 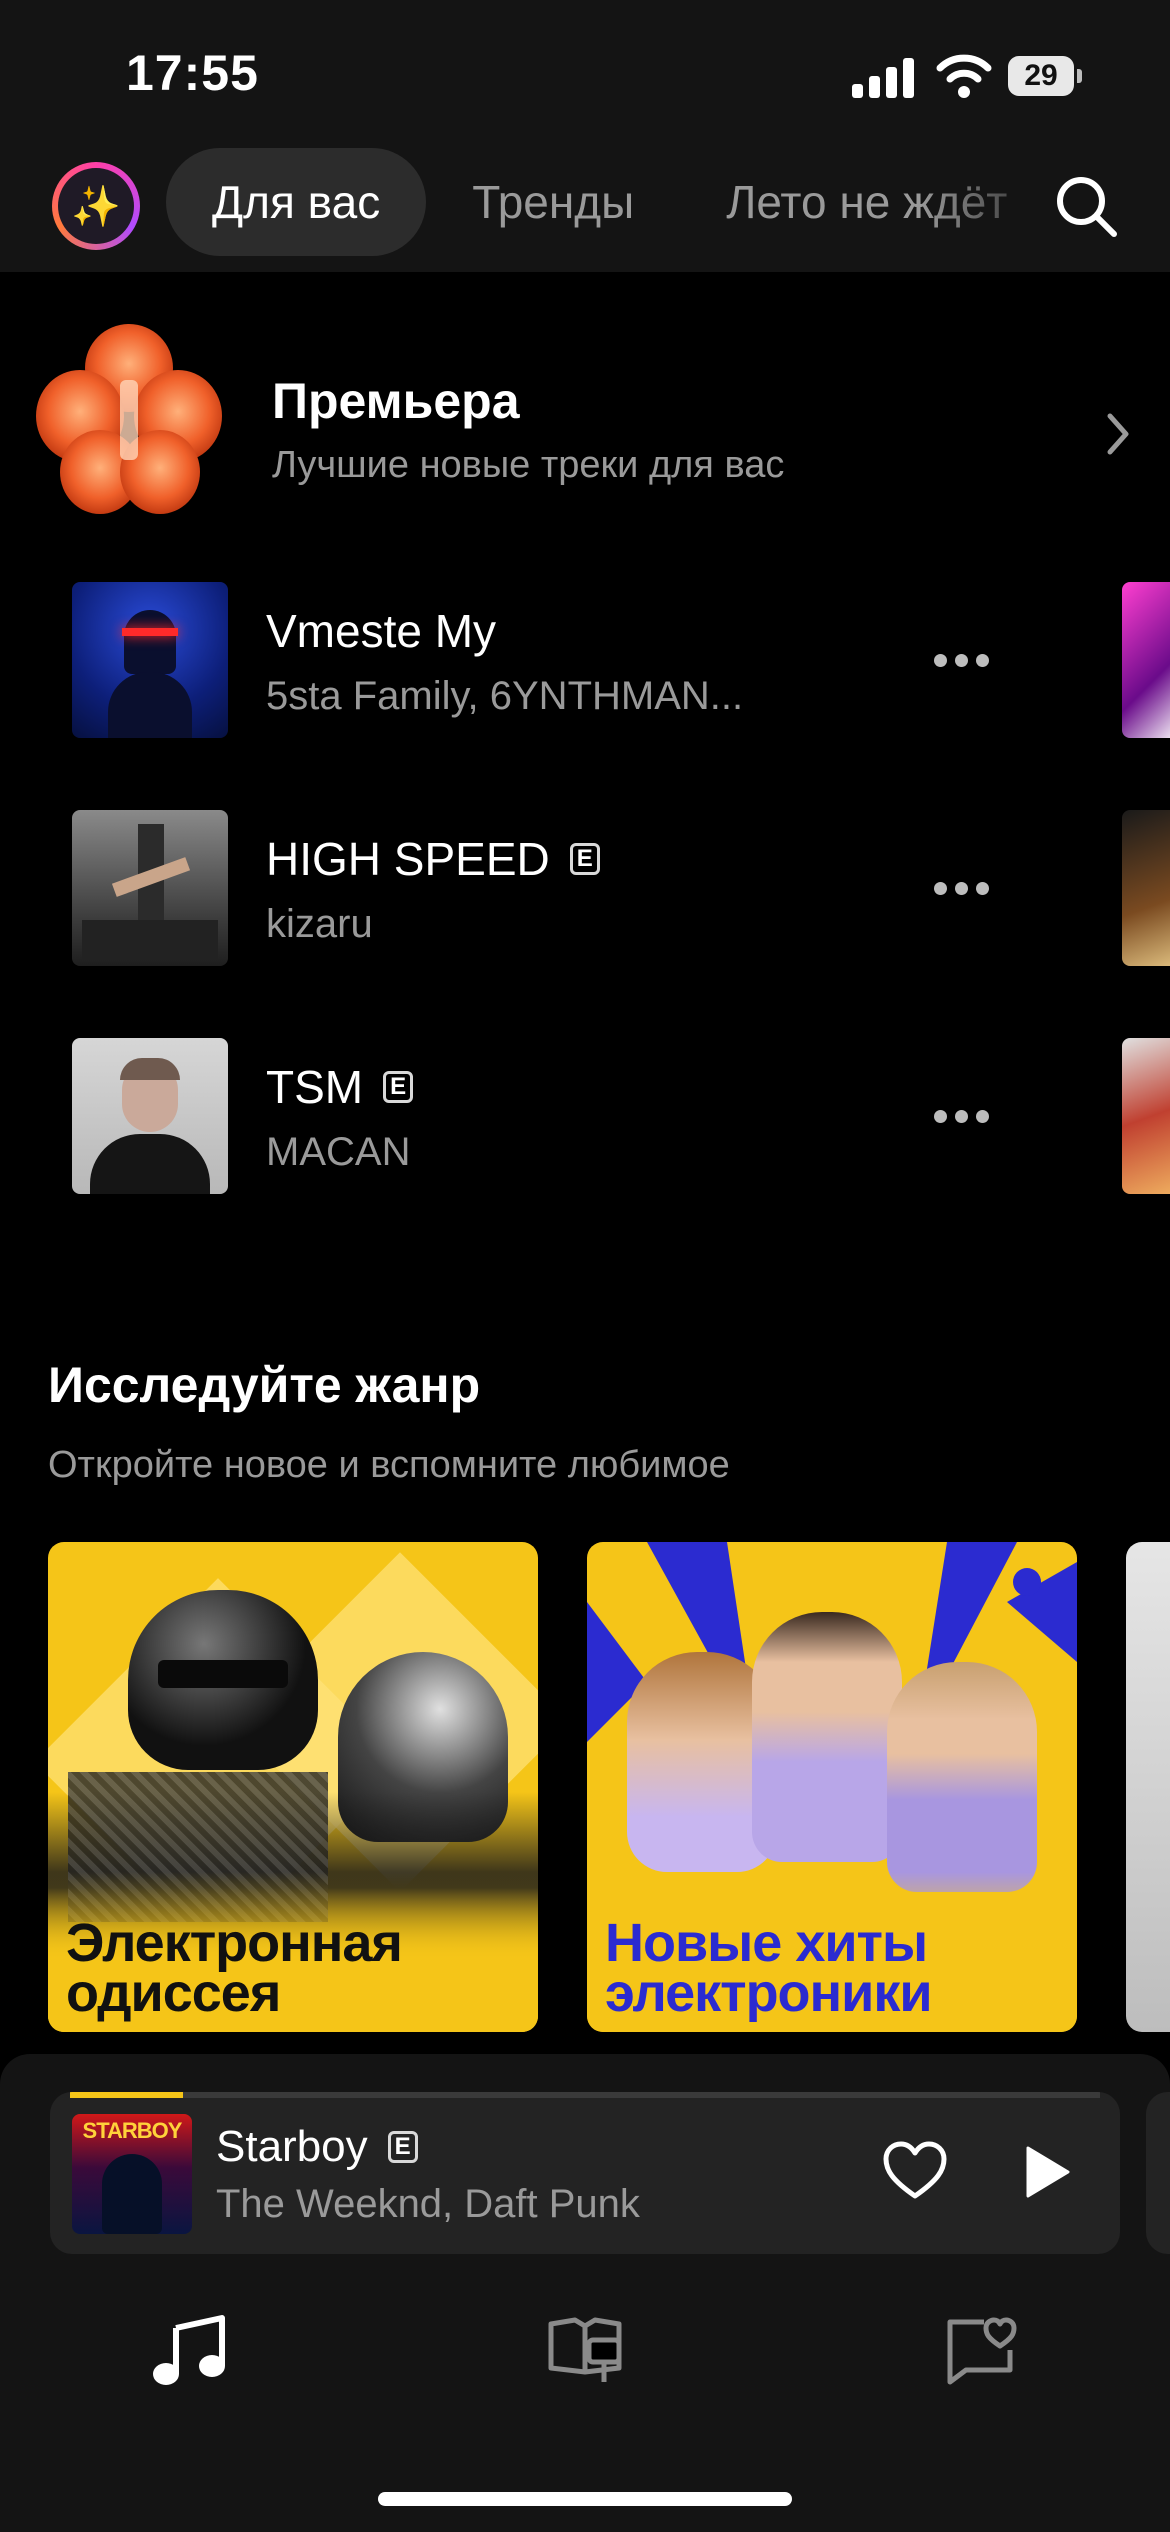 I want to click on chevron-right-icon, so click(x=1118, y=434).